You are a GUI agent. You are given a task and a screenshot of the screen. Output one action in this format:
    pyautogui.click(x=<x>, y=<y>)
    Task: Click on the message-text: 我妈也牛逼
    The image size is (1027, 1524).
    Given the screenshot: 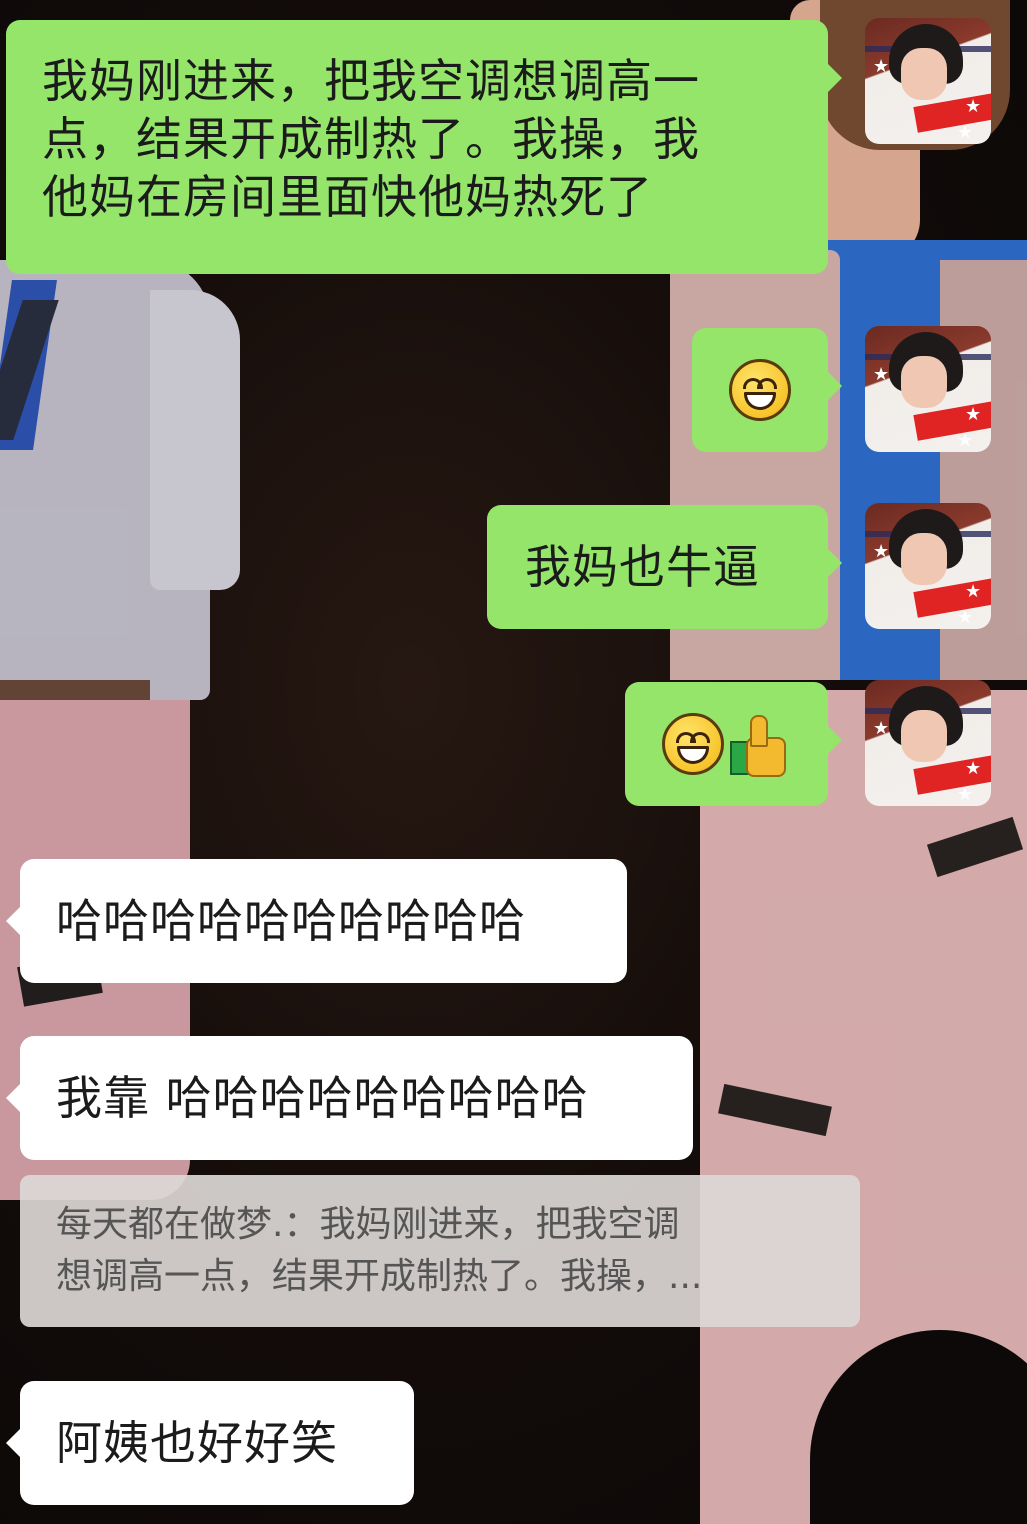 What is the action you would take?
    pyautogui.click(x=642, y=567)
    